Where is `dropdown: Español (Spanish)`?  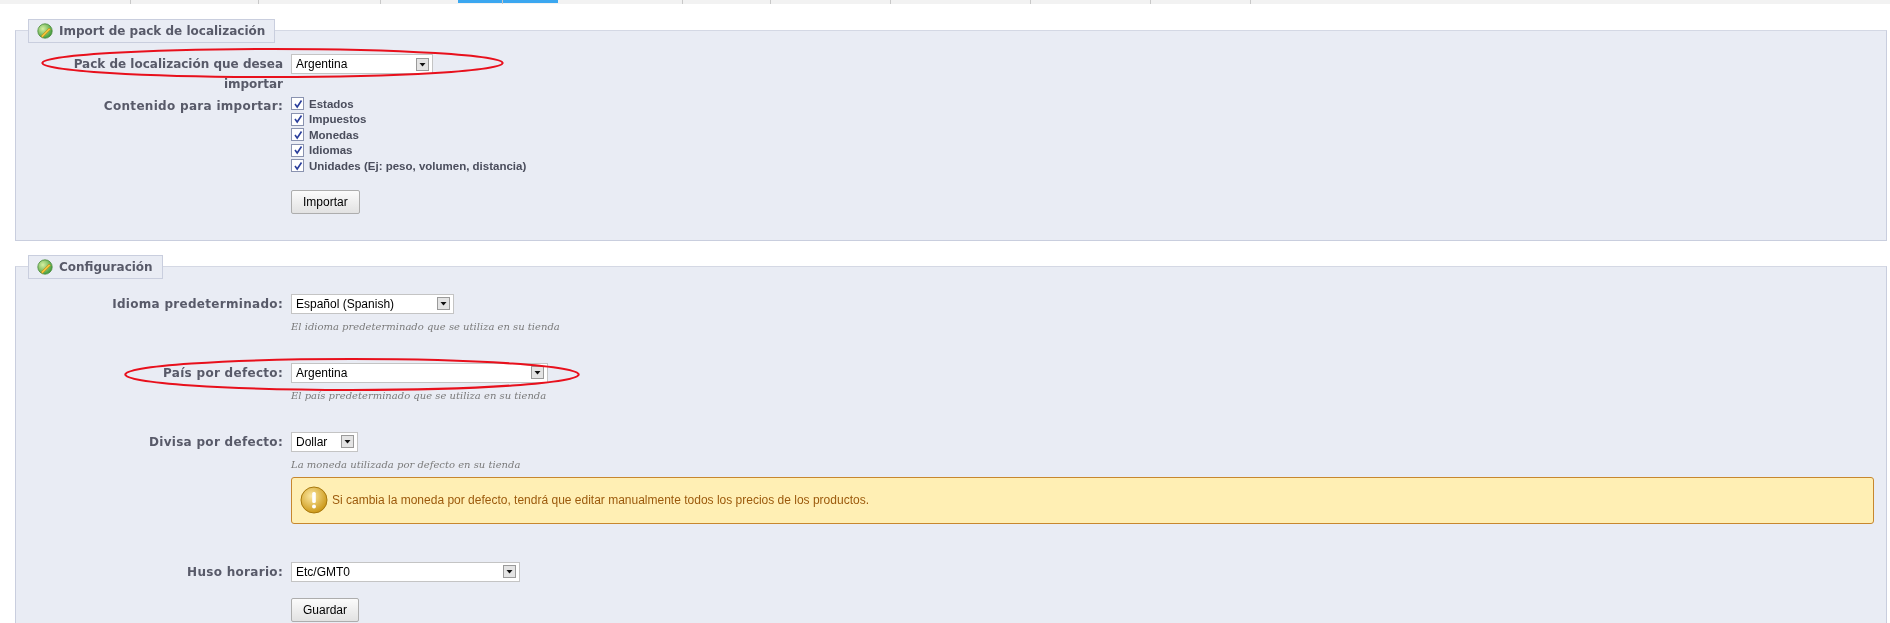 dropdown: Español (Spanish) is located at coordinates (372, 303).